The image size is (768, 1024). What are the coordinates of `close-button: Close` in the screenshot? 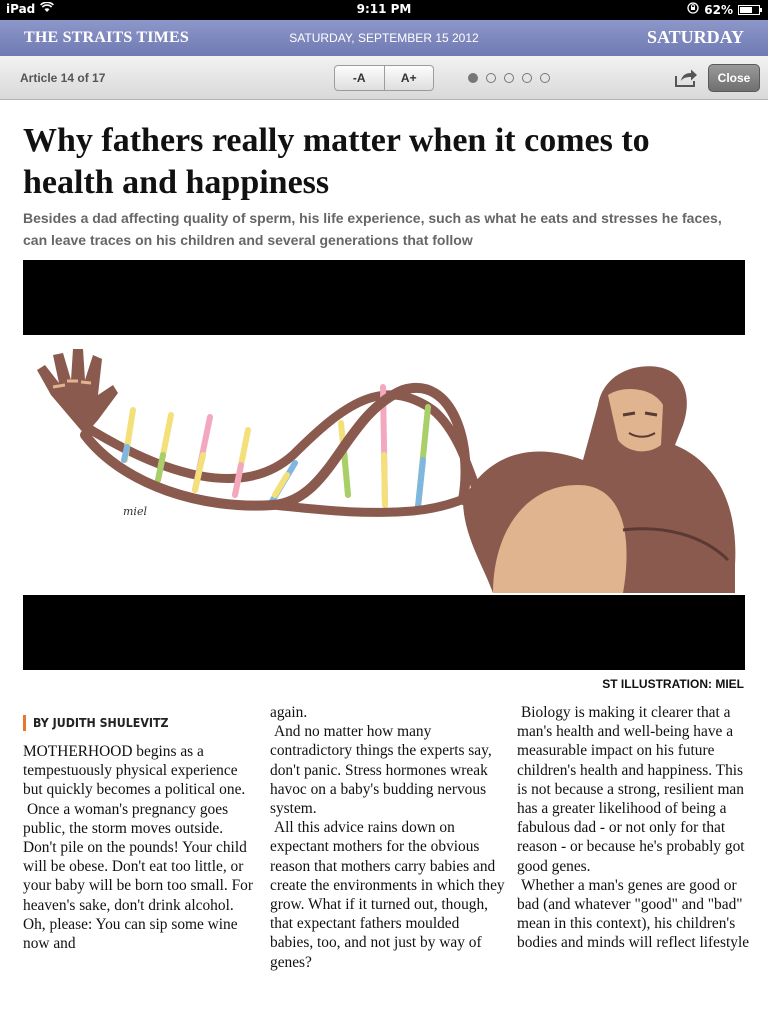 It's located at (734, 78).